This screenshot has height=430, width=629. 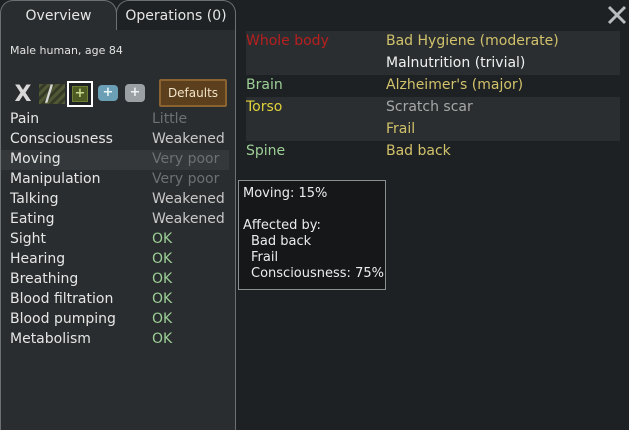 I want to click on condition-label: Bad back, so click(x=418, y=151).